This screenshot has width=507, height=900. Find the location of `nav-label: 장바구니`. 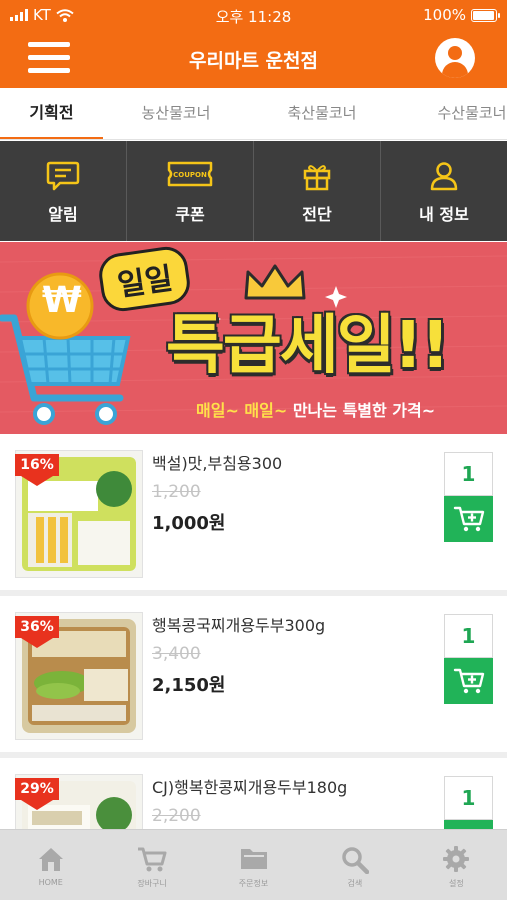

nav-label: 장바구니 is located at coordinates (152, 883).